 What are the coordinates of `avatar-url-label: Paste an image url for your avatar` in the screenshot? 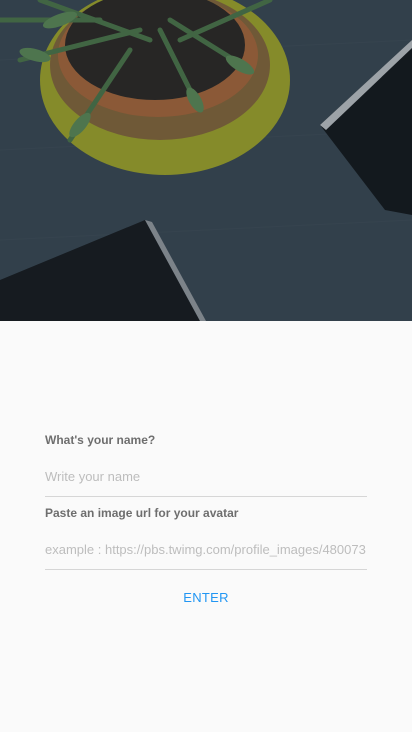 It's located at (142, 513).